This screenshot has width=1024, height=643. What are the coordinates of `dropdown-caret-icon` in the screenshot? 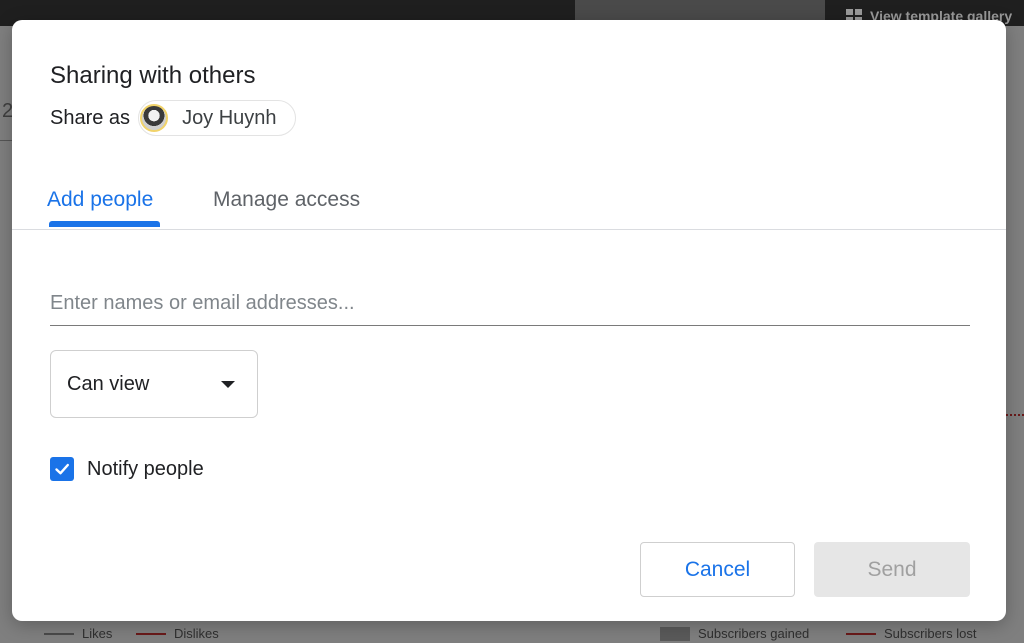 It's located at (228, 384).